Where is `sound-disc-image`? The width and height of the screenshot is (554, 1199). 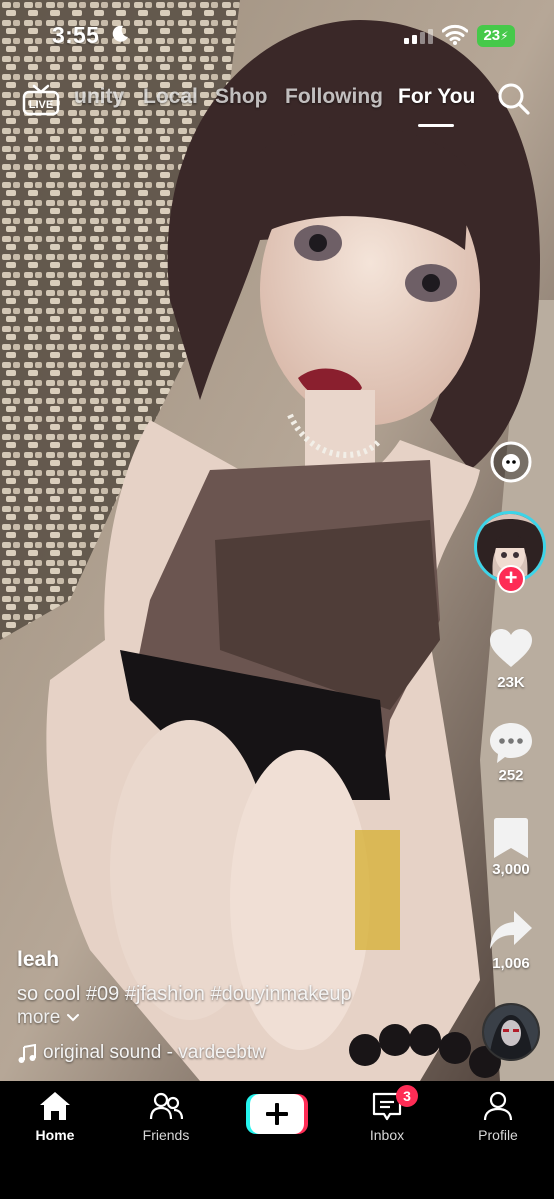
sound-disc-image is located at coordinates (511, 1032).